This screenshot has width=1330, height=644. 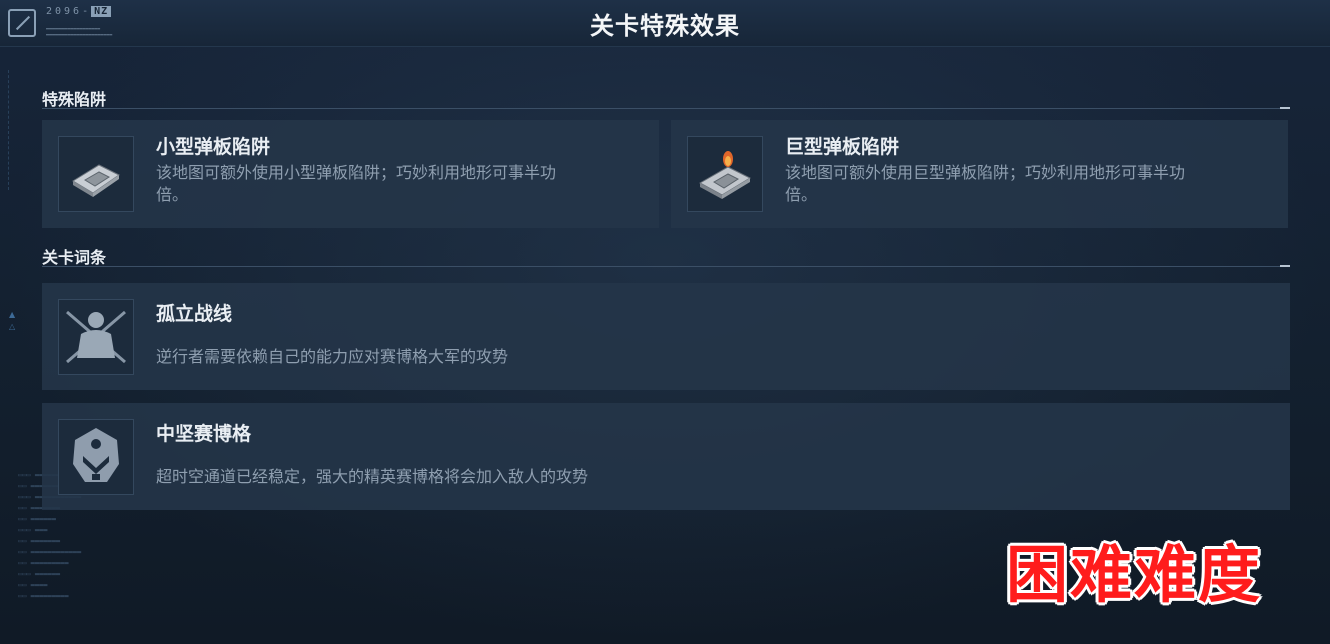 What do you see at coordinates (96, 337) in the screenshot?
I see `isolated-soldier-icon` at bounding box center [96, 337].